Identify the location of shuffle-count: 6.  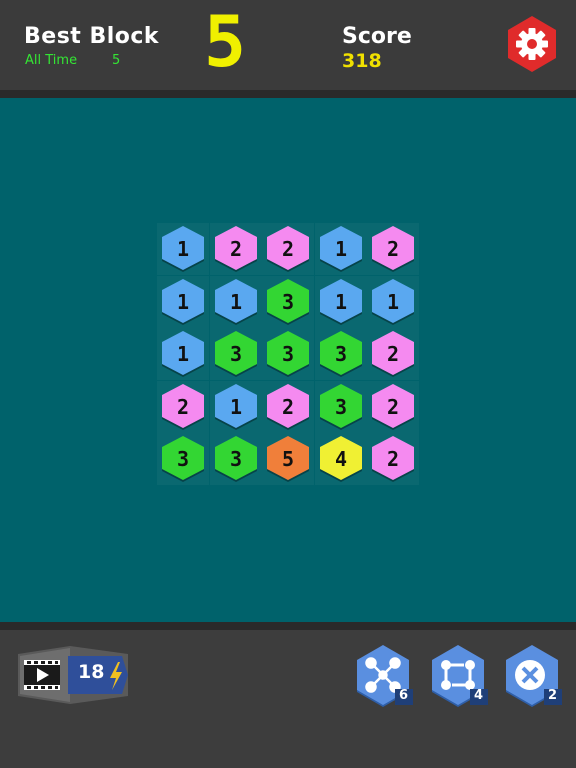
(404, 695).